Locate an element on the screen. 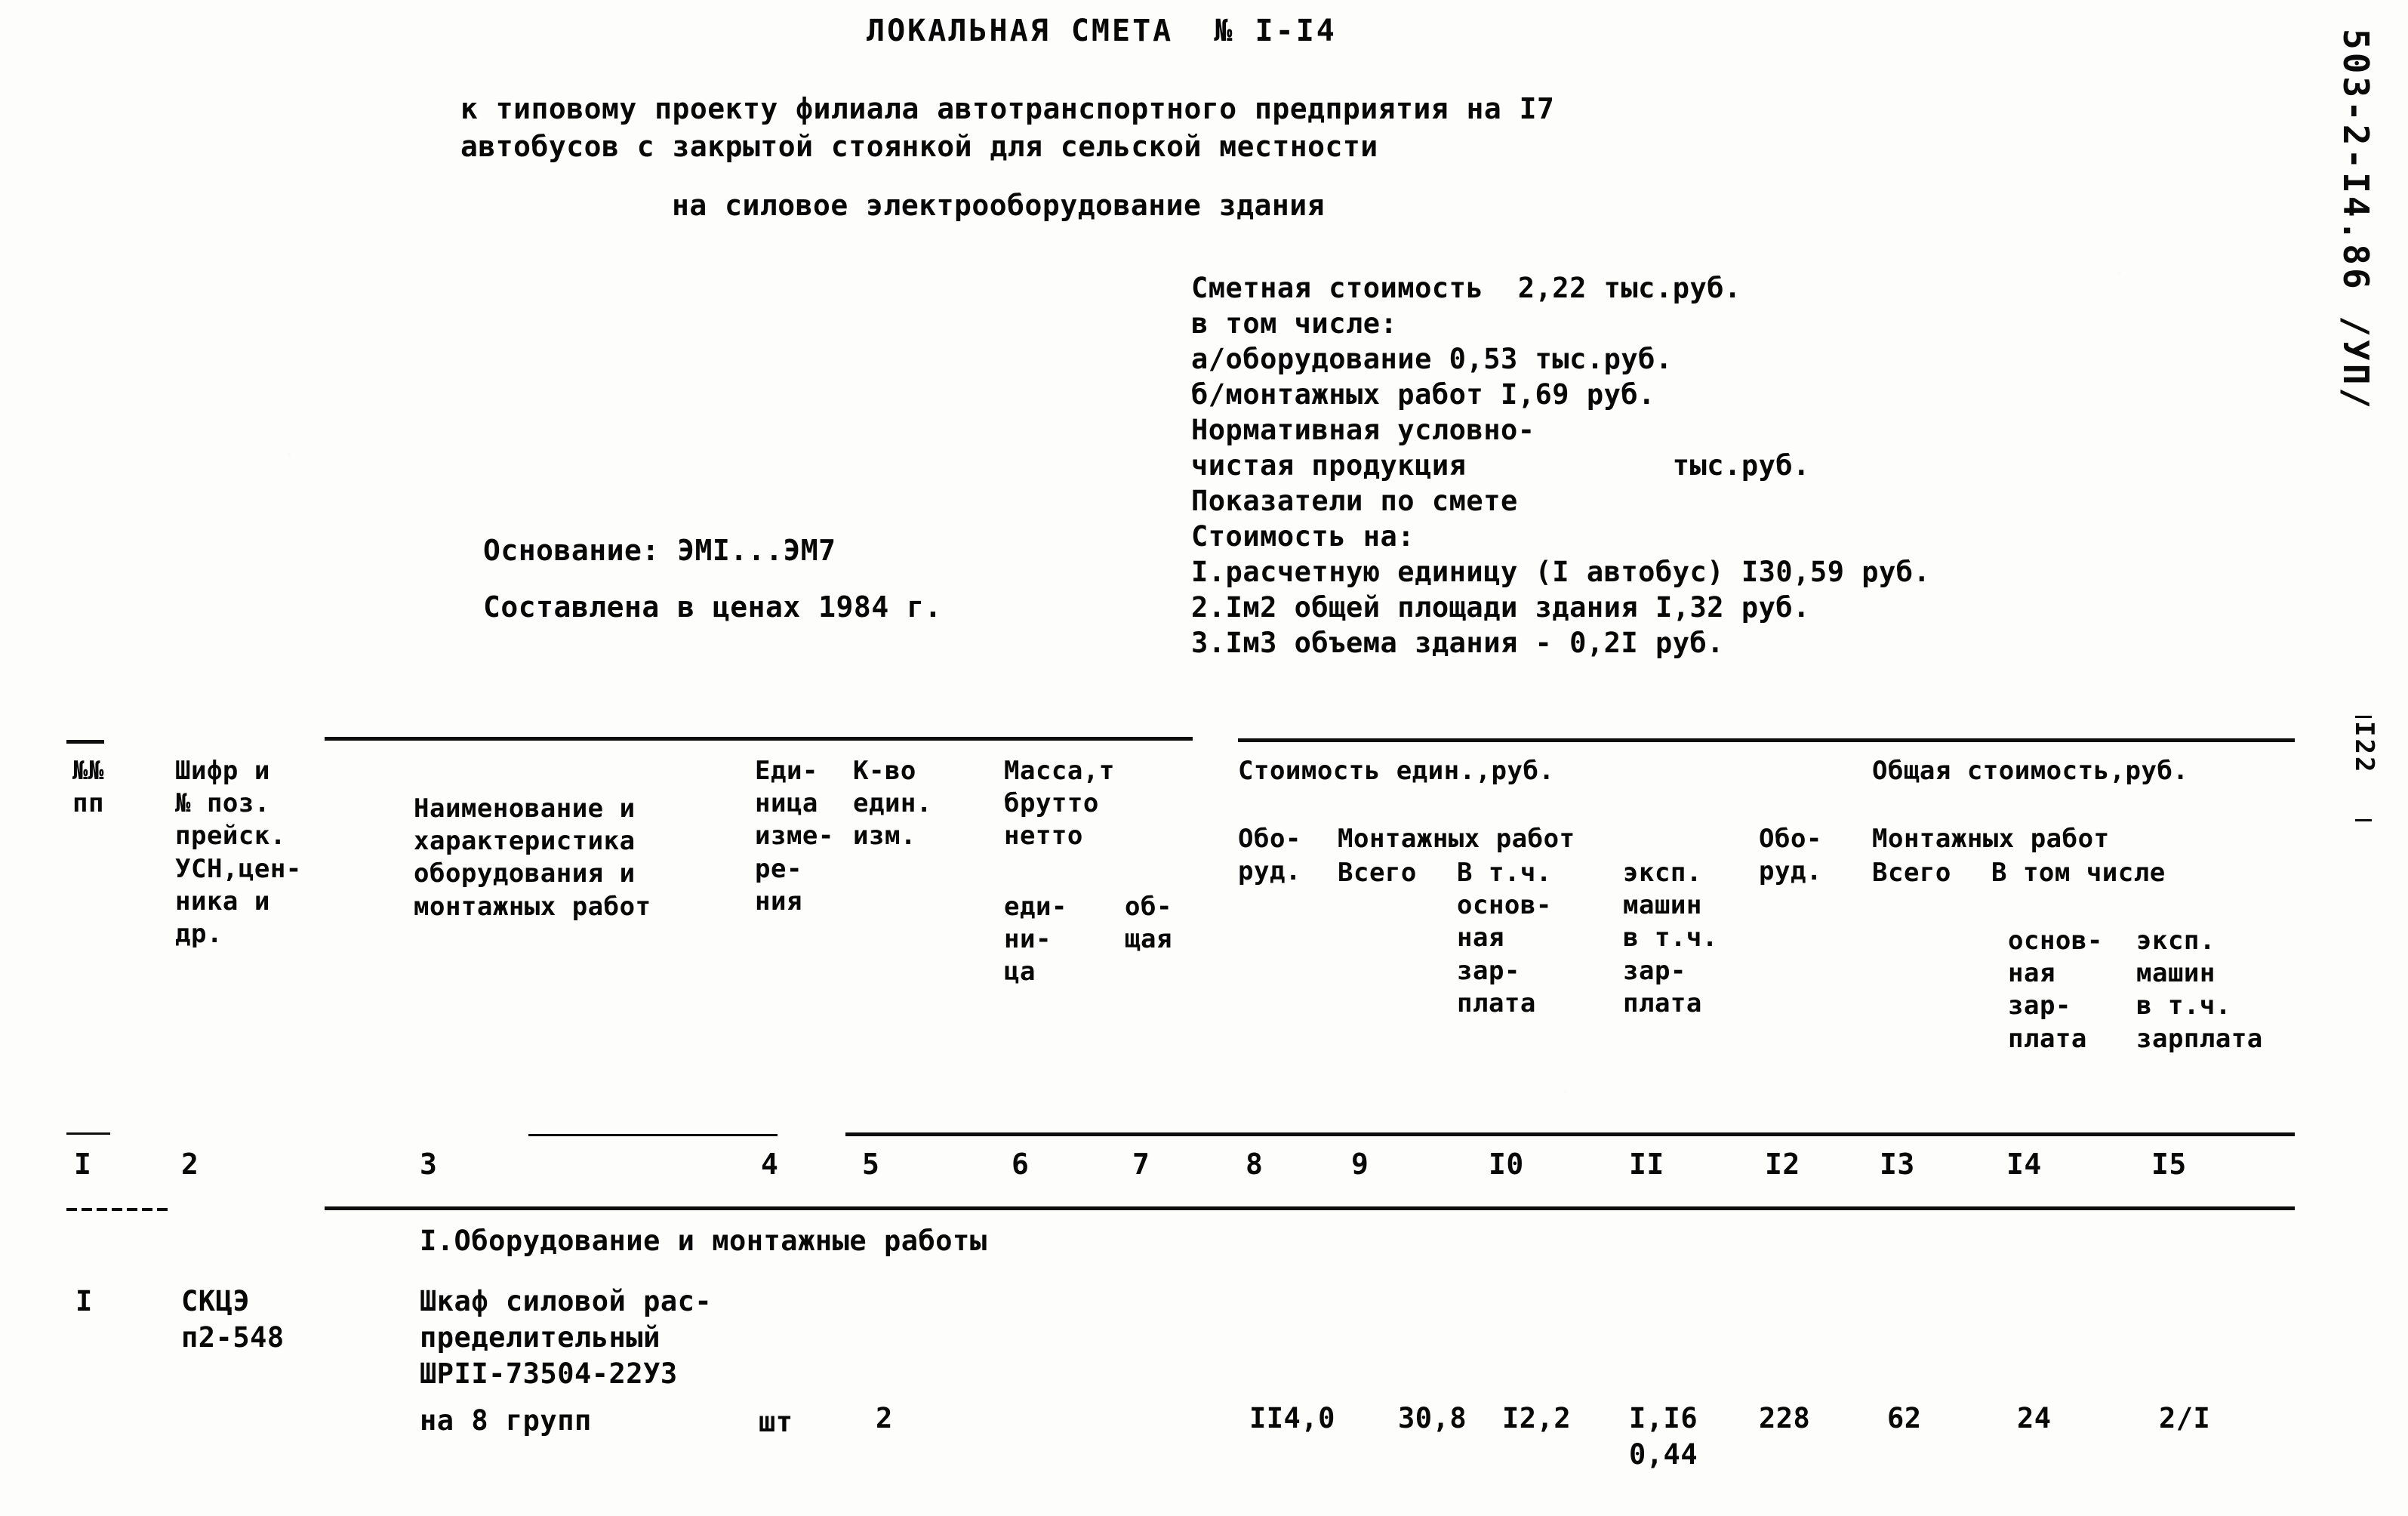 The height and width of the screenshot is (1516, 2408). header-rule-segment-a is located at coordinates (759, 739).